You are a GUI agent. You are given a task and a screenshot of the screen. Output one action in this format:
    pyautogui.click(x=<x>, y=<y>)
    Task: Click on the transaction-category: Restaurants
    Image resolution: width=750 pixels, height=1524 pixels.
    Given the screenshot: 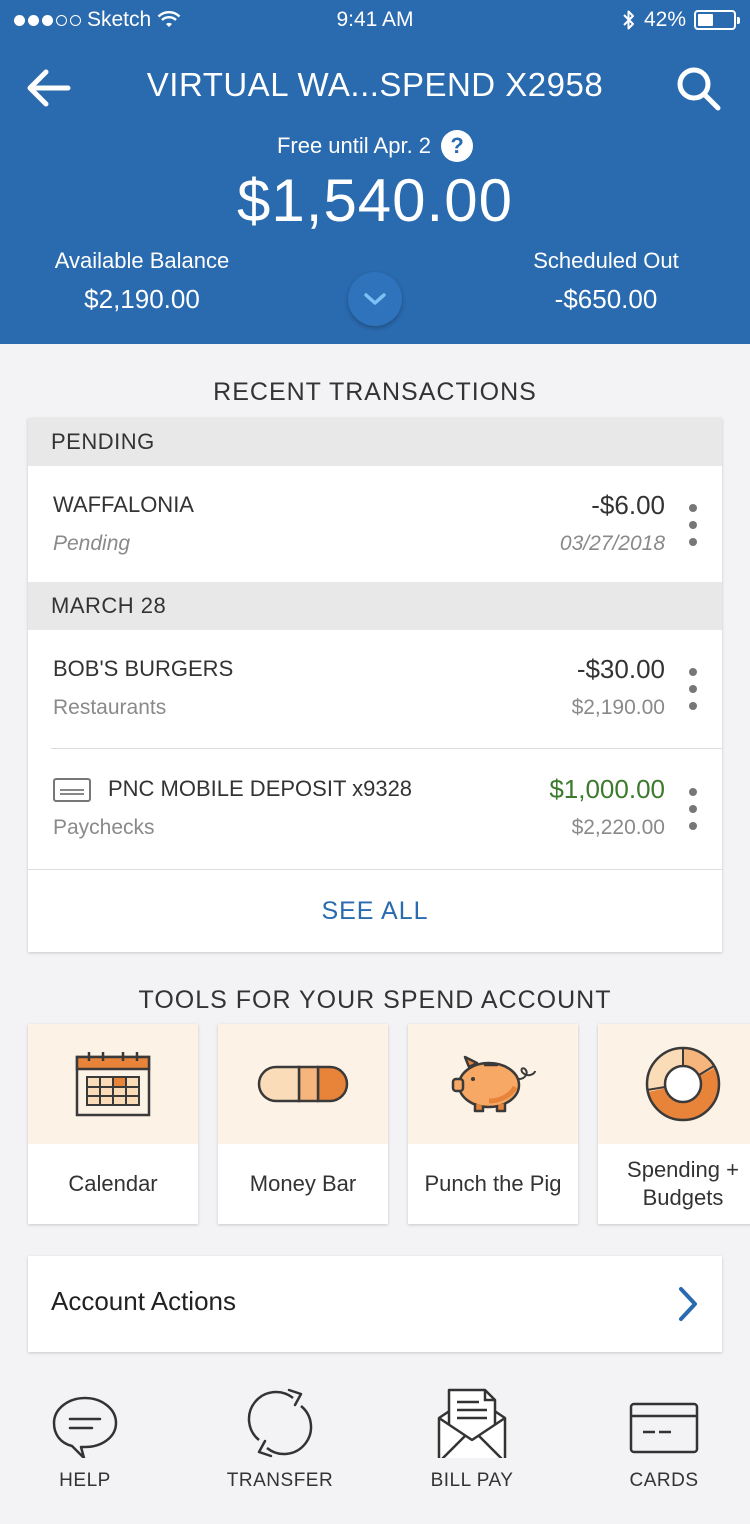 What is the action you would take?
    pyautogui.click(x=110, y=707)
    